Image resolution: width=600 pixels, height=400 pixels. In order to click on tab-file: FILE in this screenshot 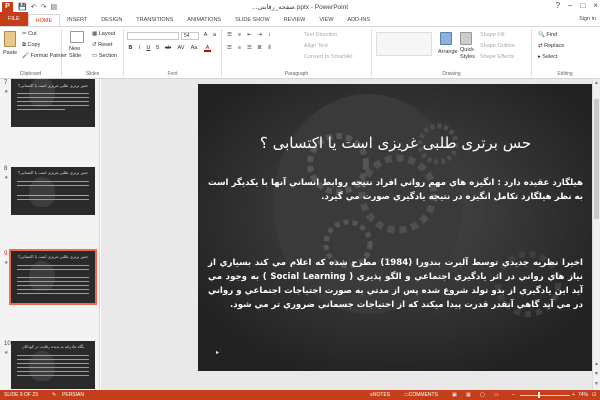, I will do `click(14, 19)`.